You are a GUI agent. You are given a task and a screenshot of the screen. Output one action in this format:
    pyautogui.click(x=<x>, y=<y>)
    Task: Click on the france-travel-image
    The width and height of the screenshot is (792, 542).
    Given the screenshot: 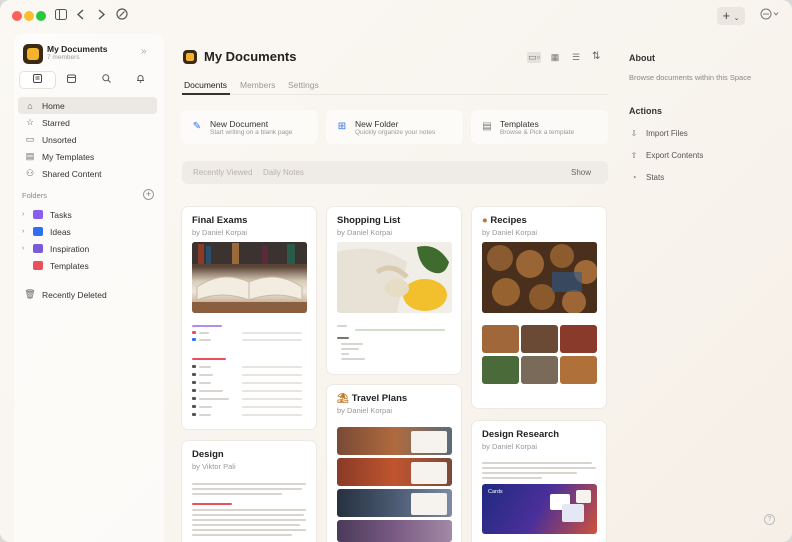 What is the action you would take?
    pyautogui.click(x=394, y=531)
    